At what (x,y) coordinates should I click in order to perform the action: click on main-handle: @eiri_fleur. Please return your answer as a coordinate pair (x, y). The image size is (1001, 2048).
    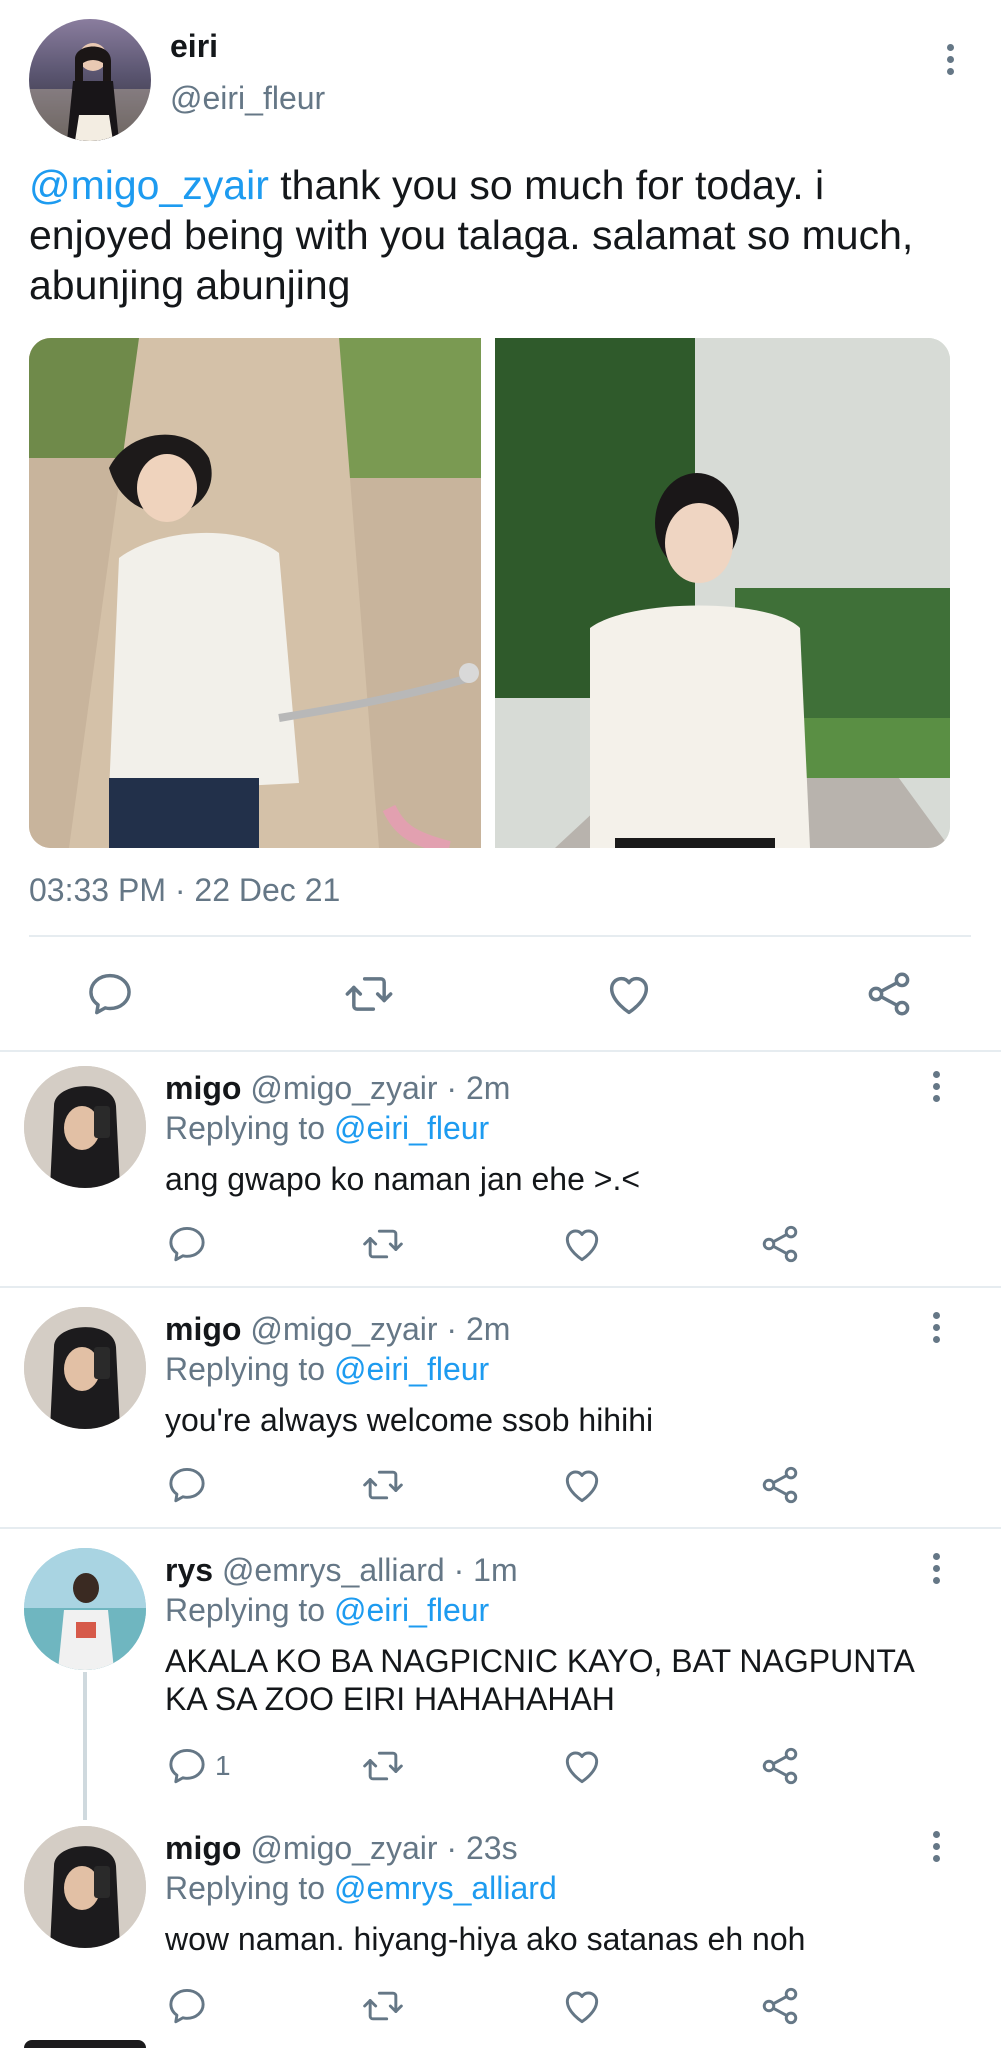
    Looking at the image, I should click on (247, 98).